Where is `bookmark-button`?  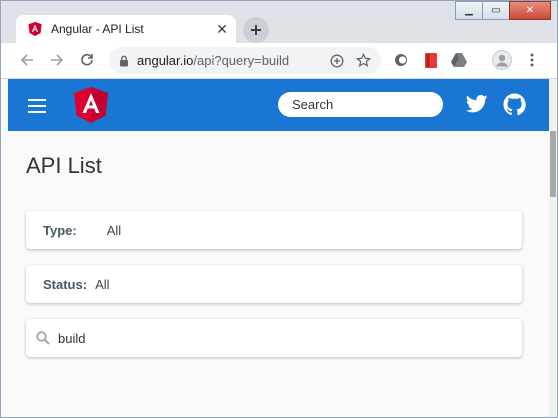 bookmark-button is located at coordinates (431, 60).